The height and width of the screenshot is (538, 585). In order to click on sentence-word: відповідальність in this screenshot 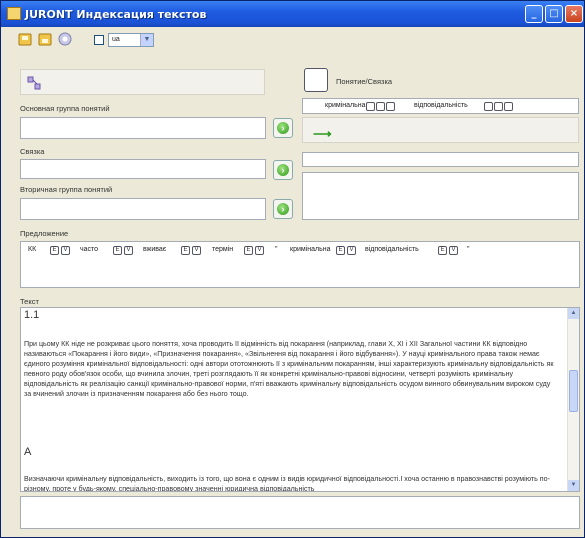, I will do `click(392, 249)`.